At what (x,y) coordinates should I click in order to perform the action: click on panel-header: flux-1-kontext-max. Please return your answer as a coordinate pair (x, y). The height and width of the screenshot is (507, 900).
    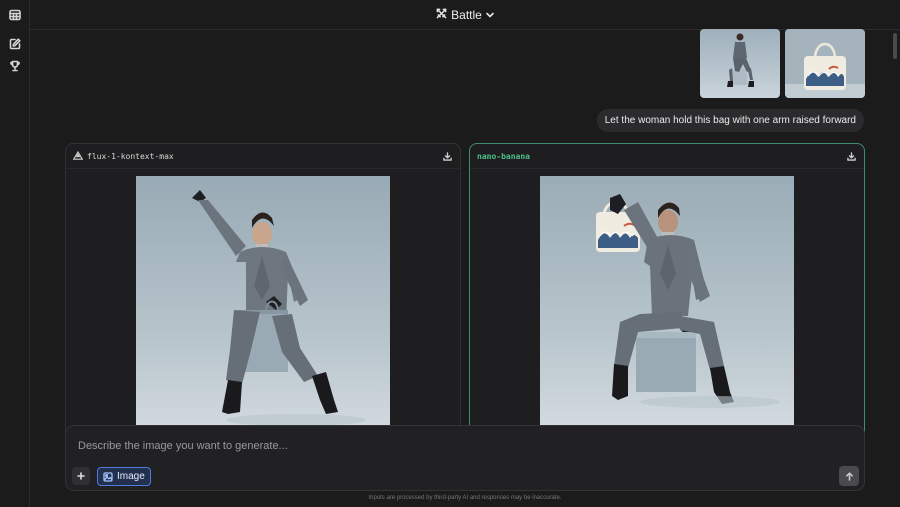
    Looking at the image, I should click on (263, 156).